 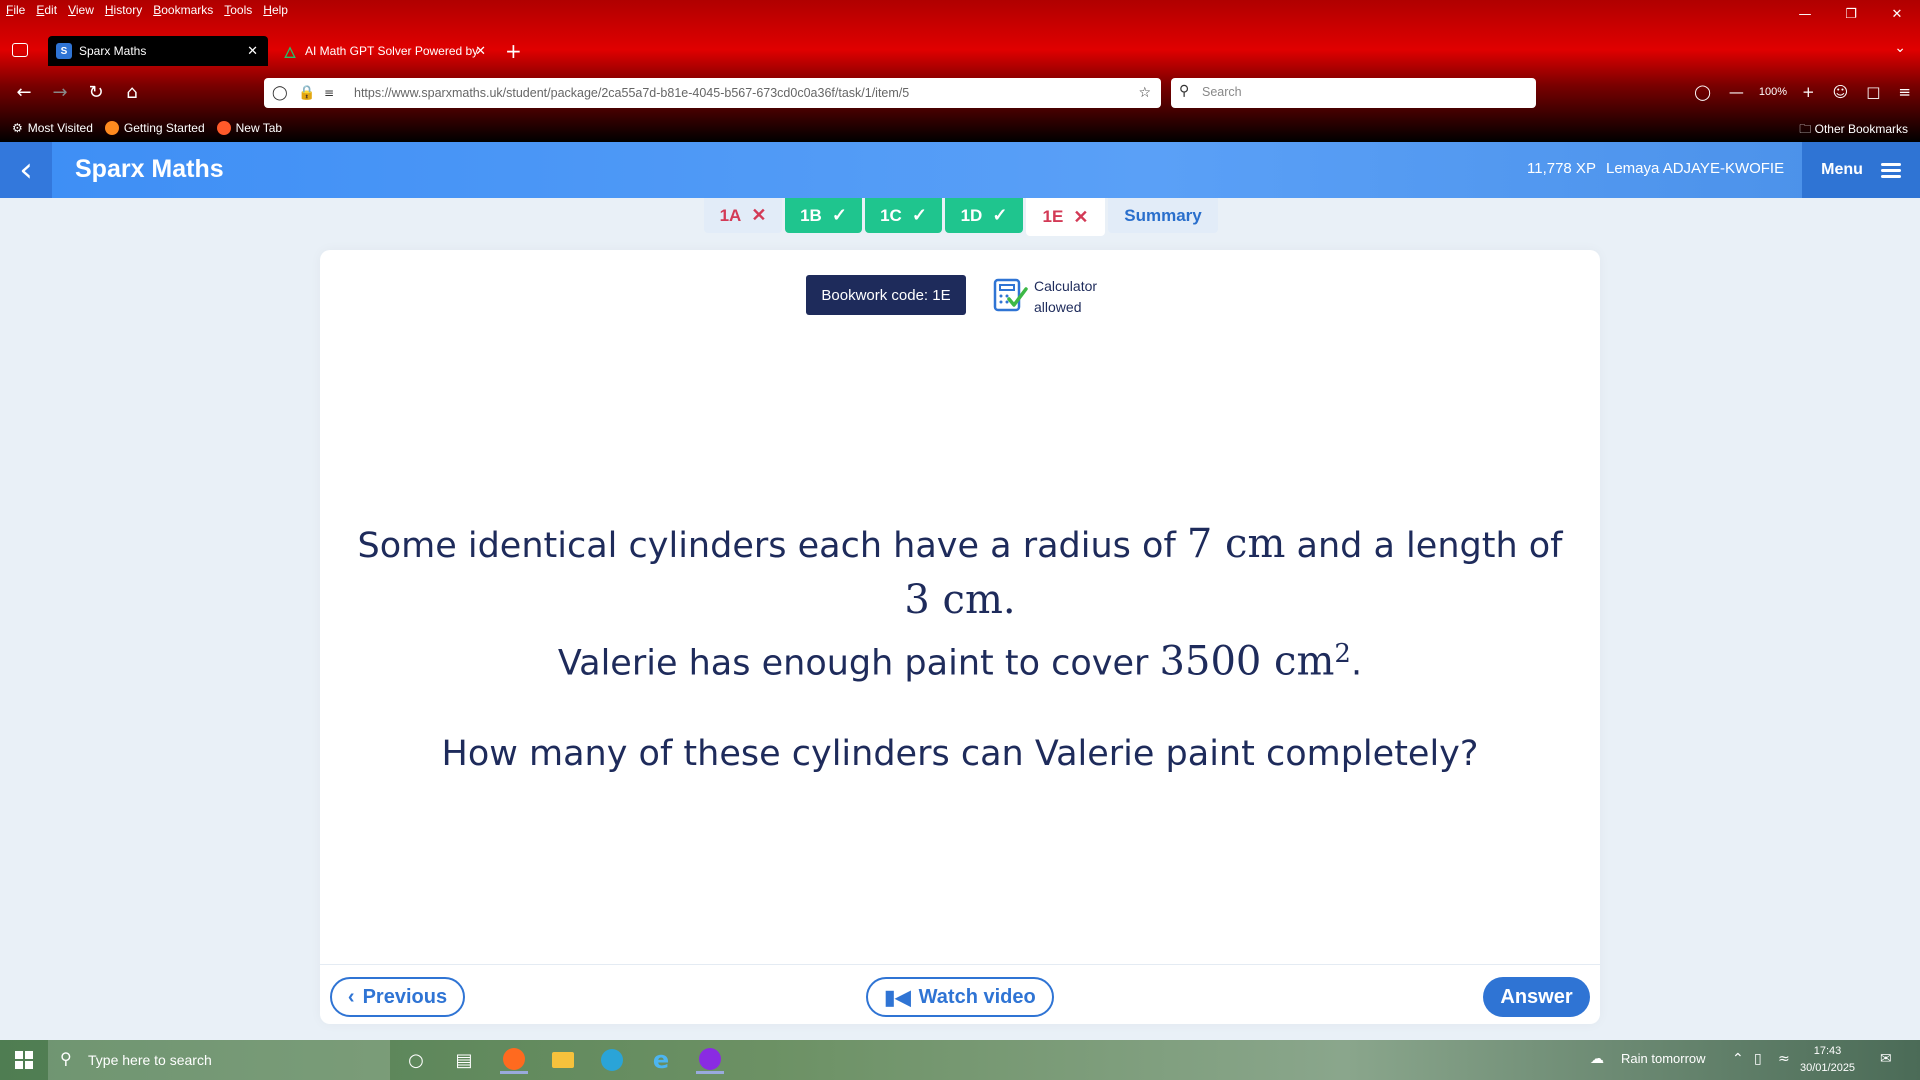 I want to click on notification-icon: ✉, so click(x=1886, y=1059).